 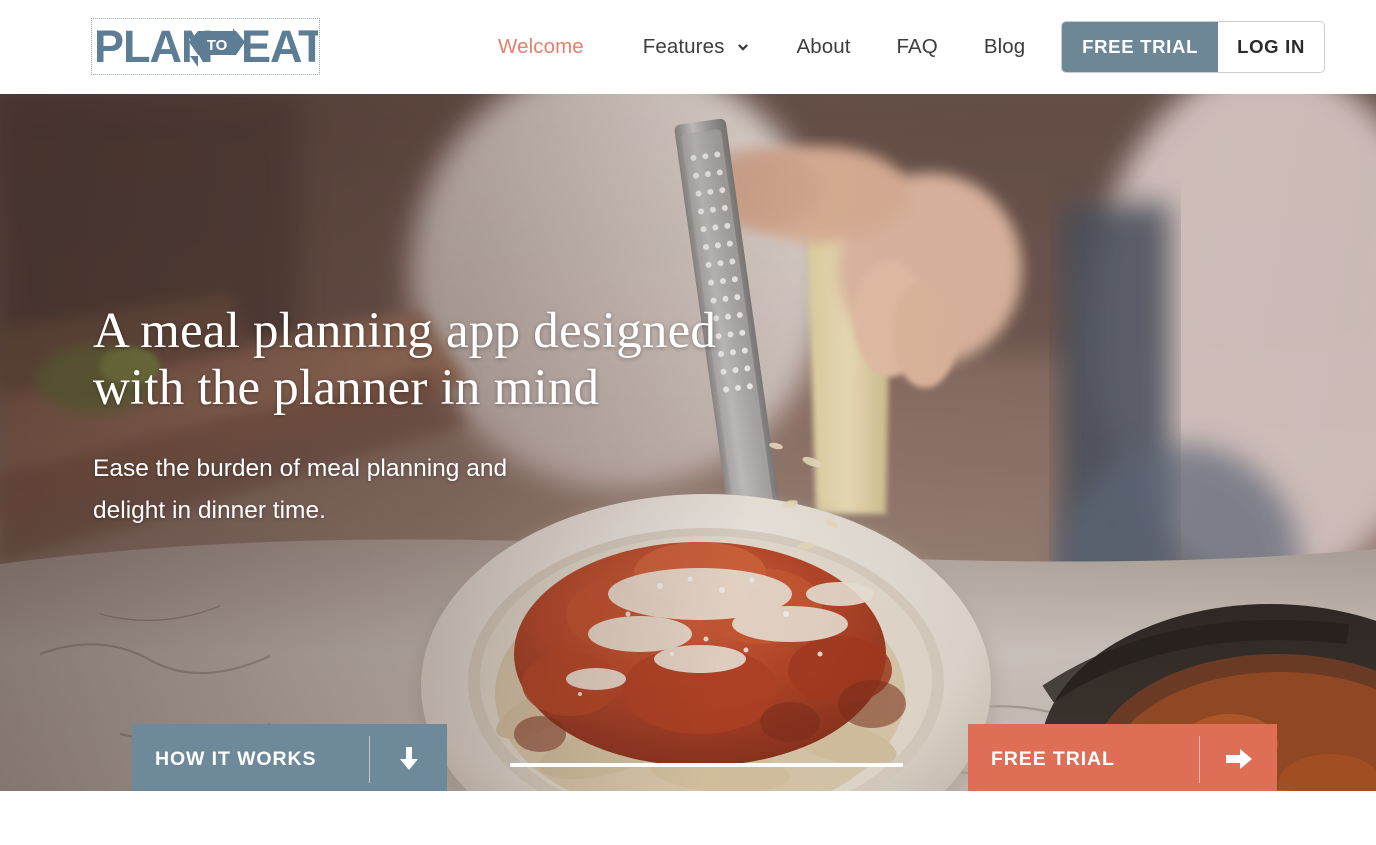 I want to click on hero-free-trial-label: FREE TRIAL, so click(x=1053, y=758).